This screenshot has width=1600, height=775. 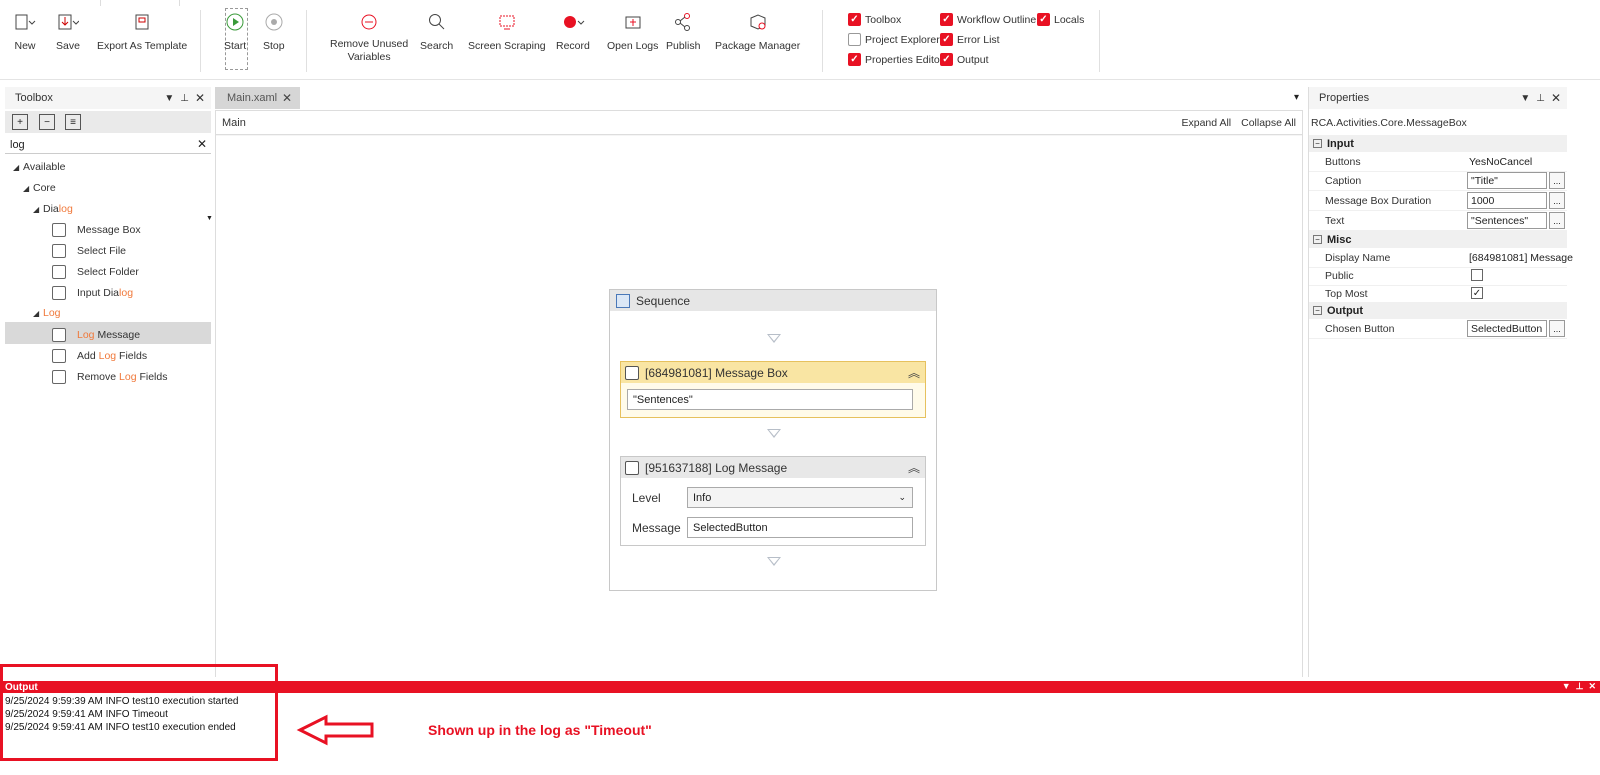 What do you see at coordinates (894, 39) in the screenshot?
I see `project-explorer-checkbox: Project Explorer` at bounding box center [894, 39].